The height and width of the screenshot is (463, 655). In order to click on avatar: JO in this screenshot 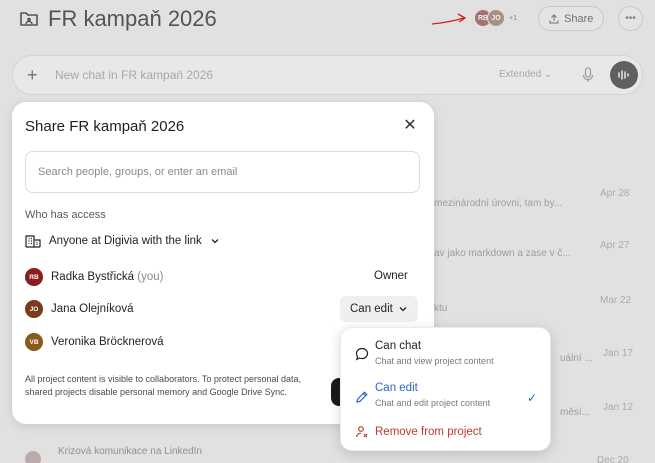, I will do `click(34, 309)`.